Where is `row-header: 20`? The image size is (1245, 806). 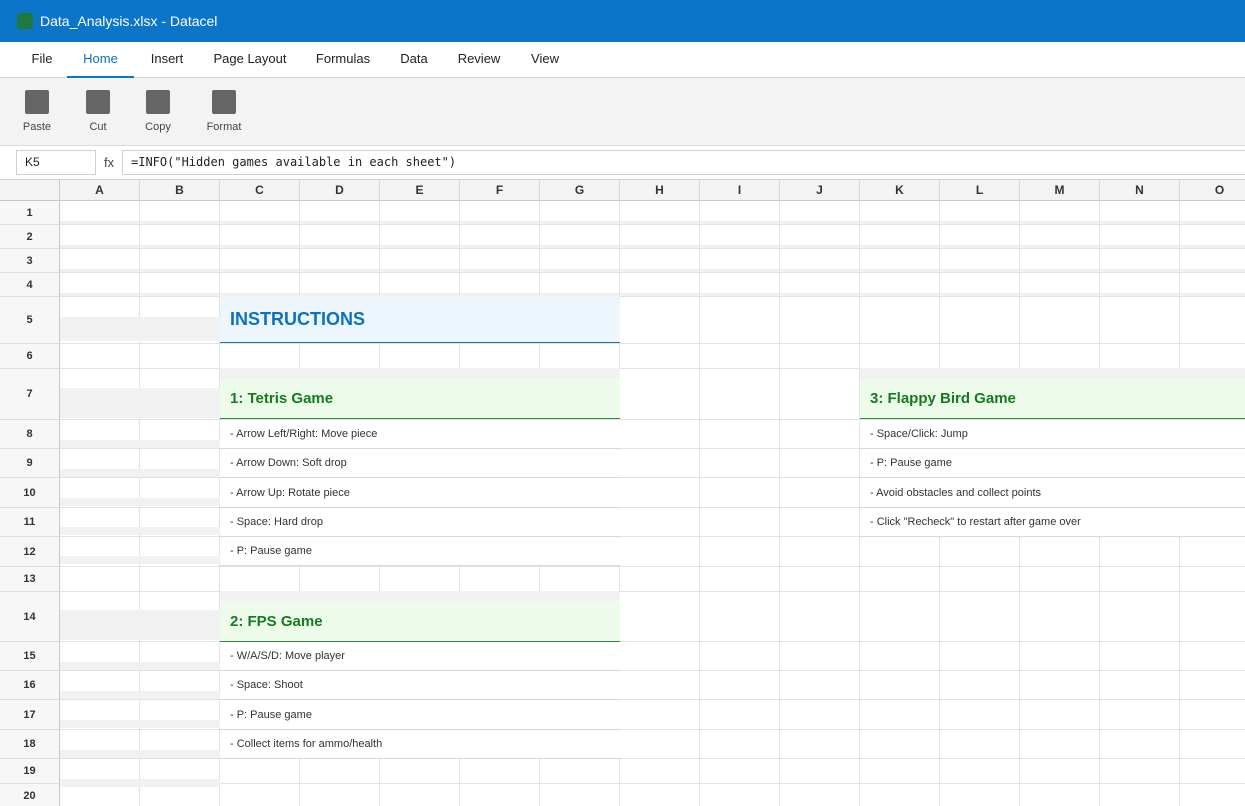
row-header: 20 is located at coordinates (30, 795).